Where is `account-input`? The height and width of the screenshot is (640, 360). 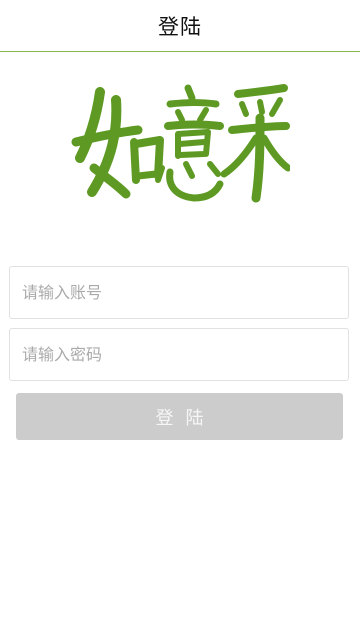 account-input is located at coordinates (179, 292).